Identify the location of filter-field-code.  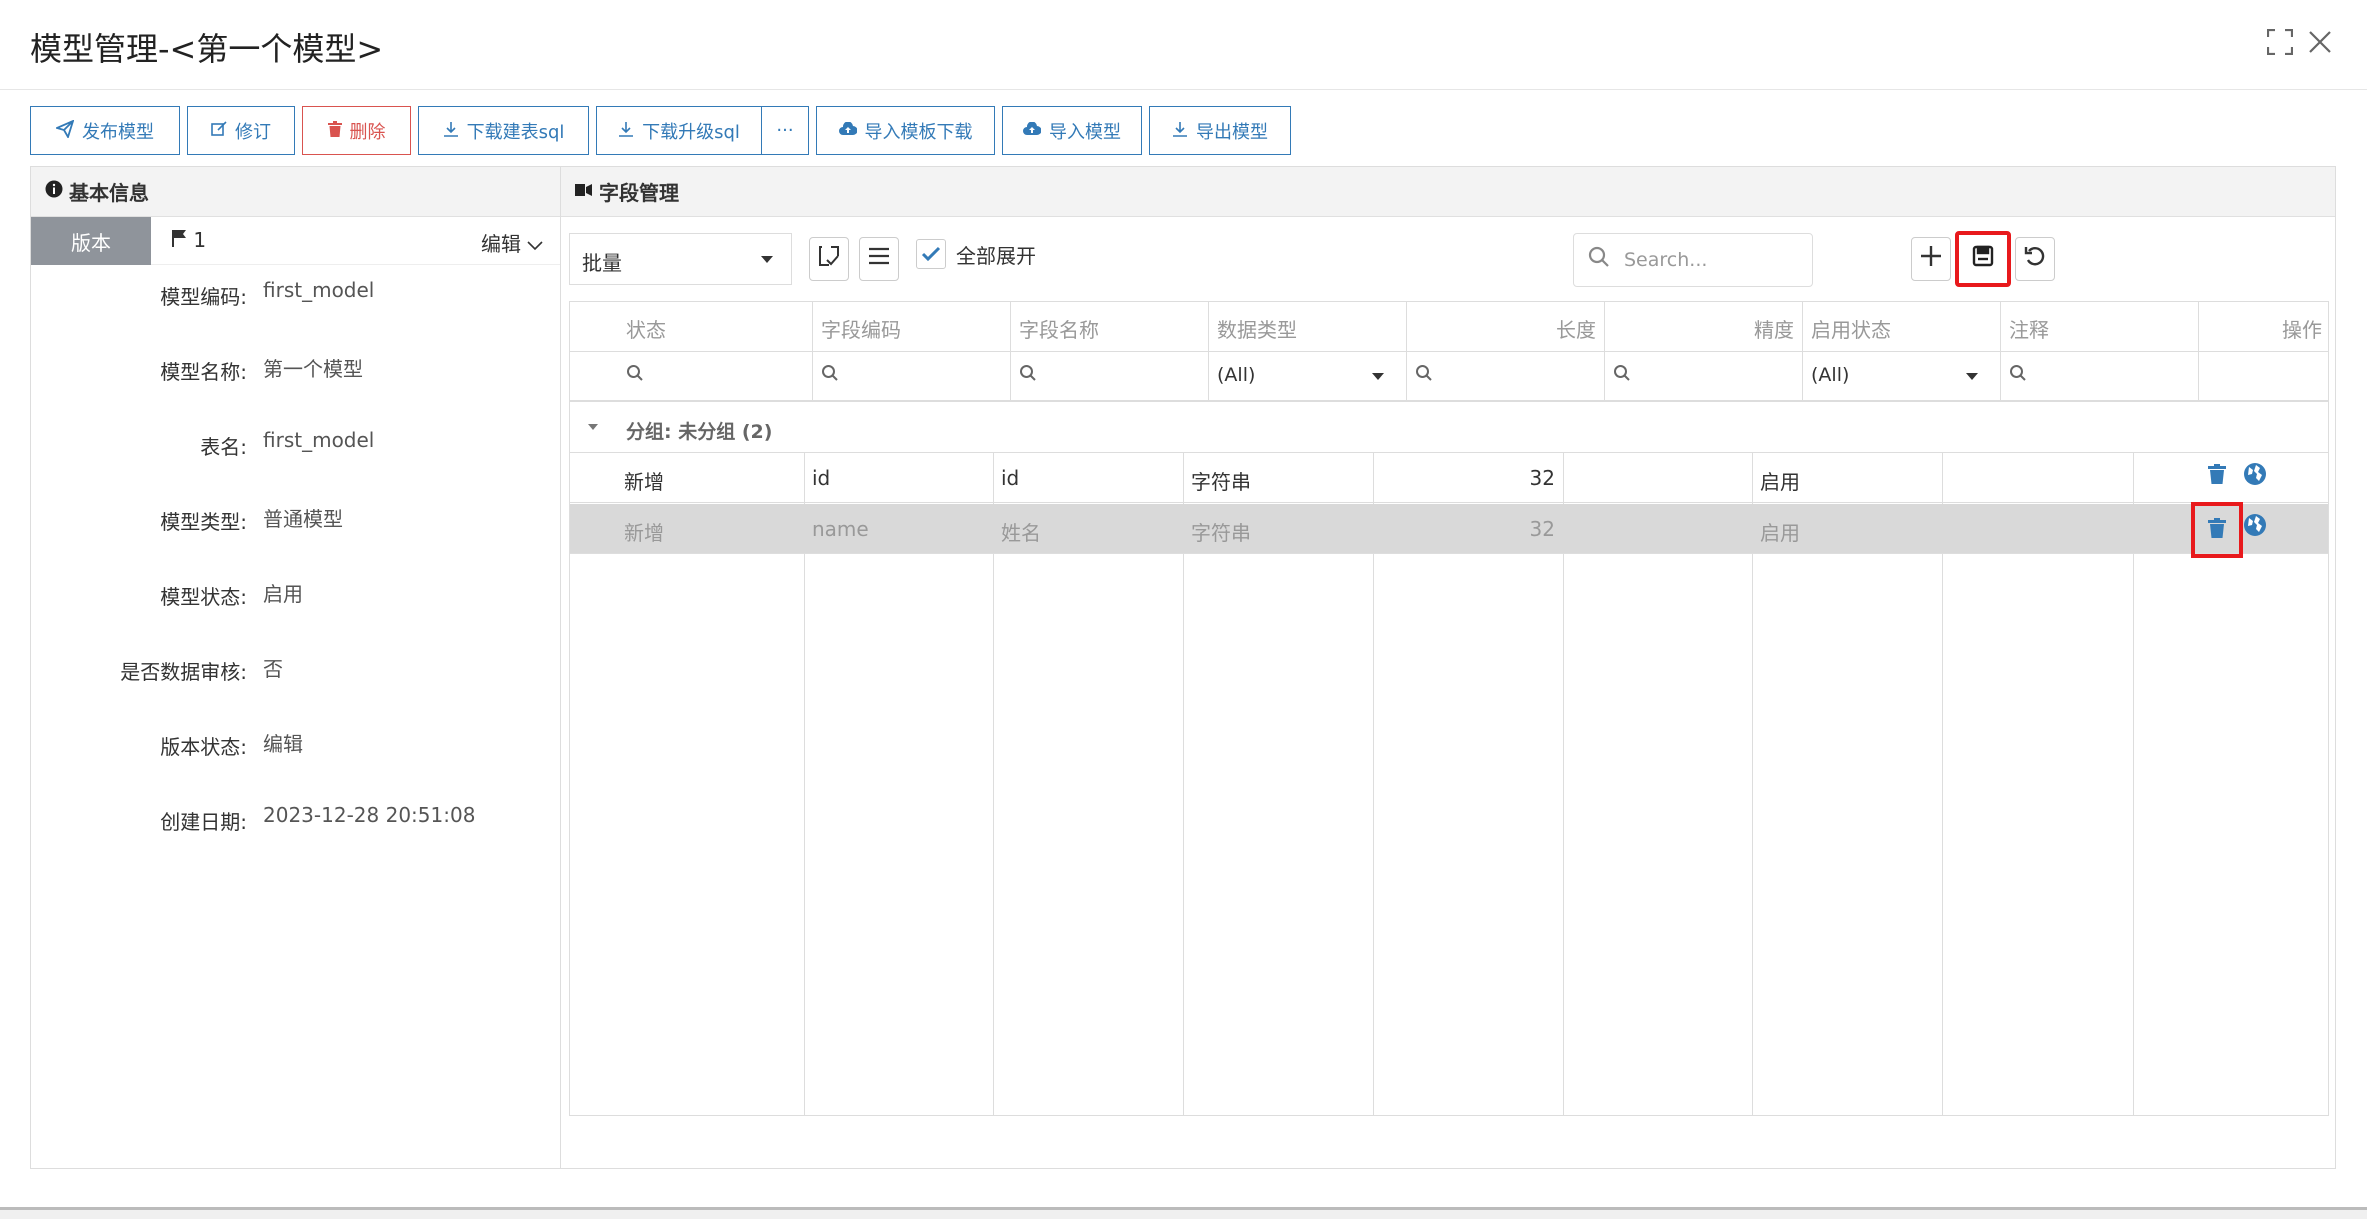
(912, 377).